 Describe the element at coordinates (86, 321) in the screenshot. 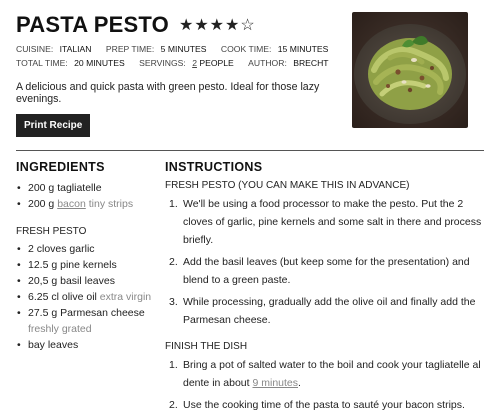

I see `ingredient-item: 27.5 g Parmesan cheese freshly grated` at that location.